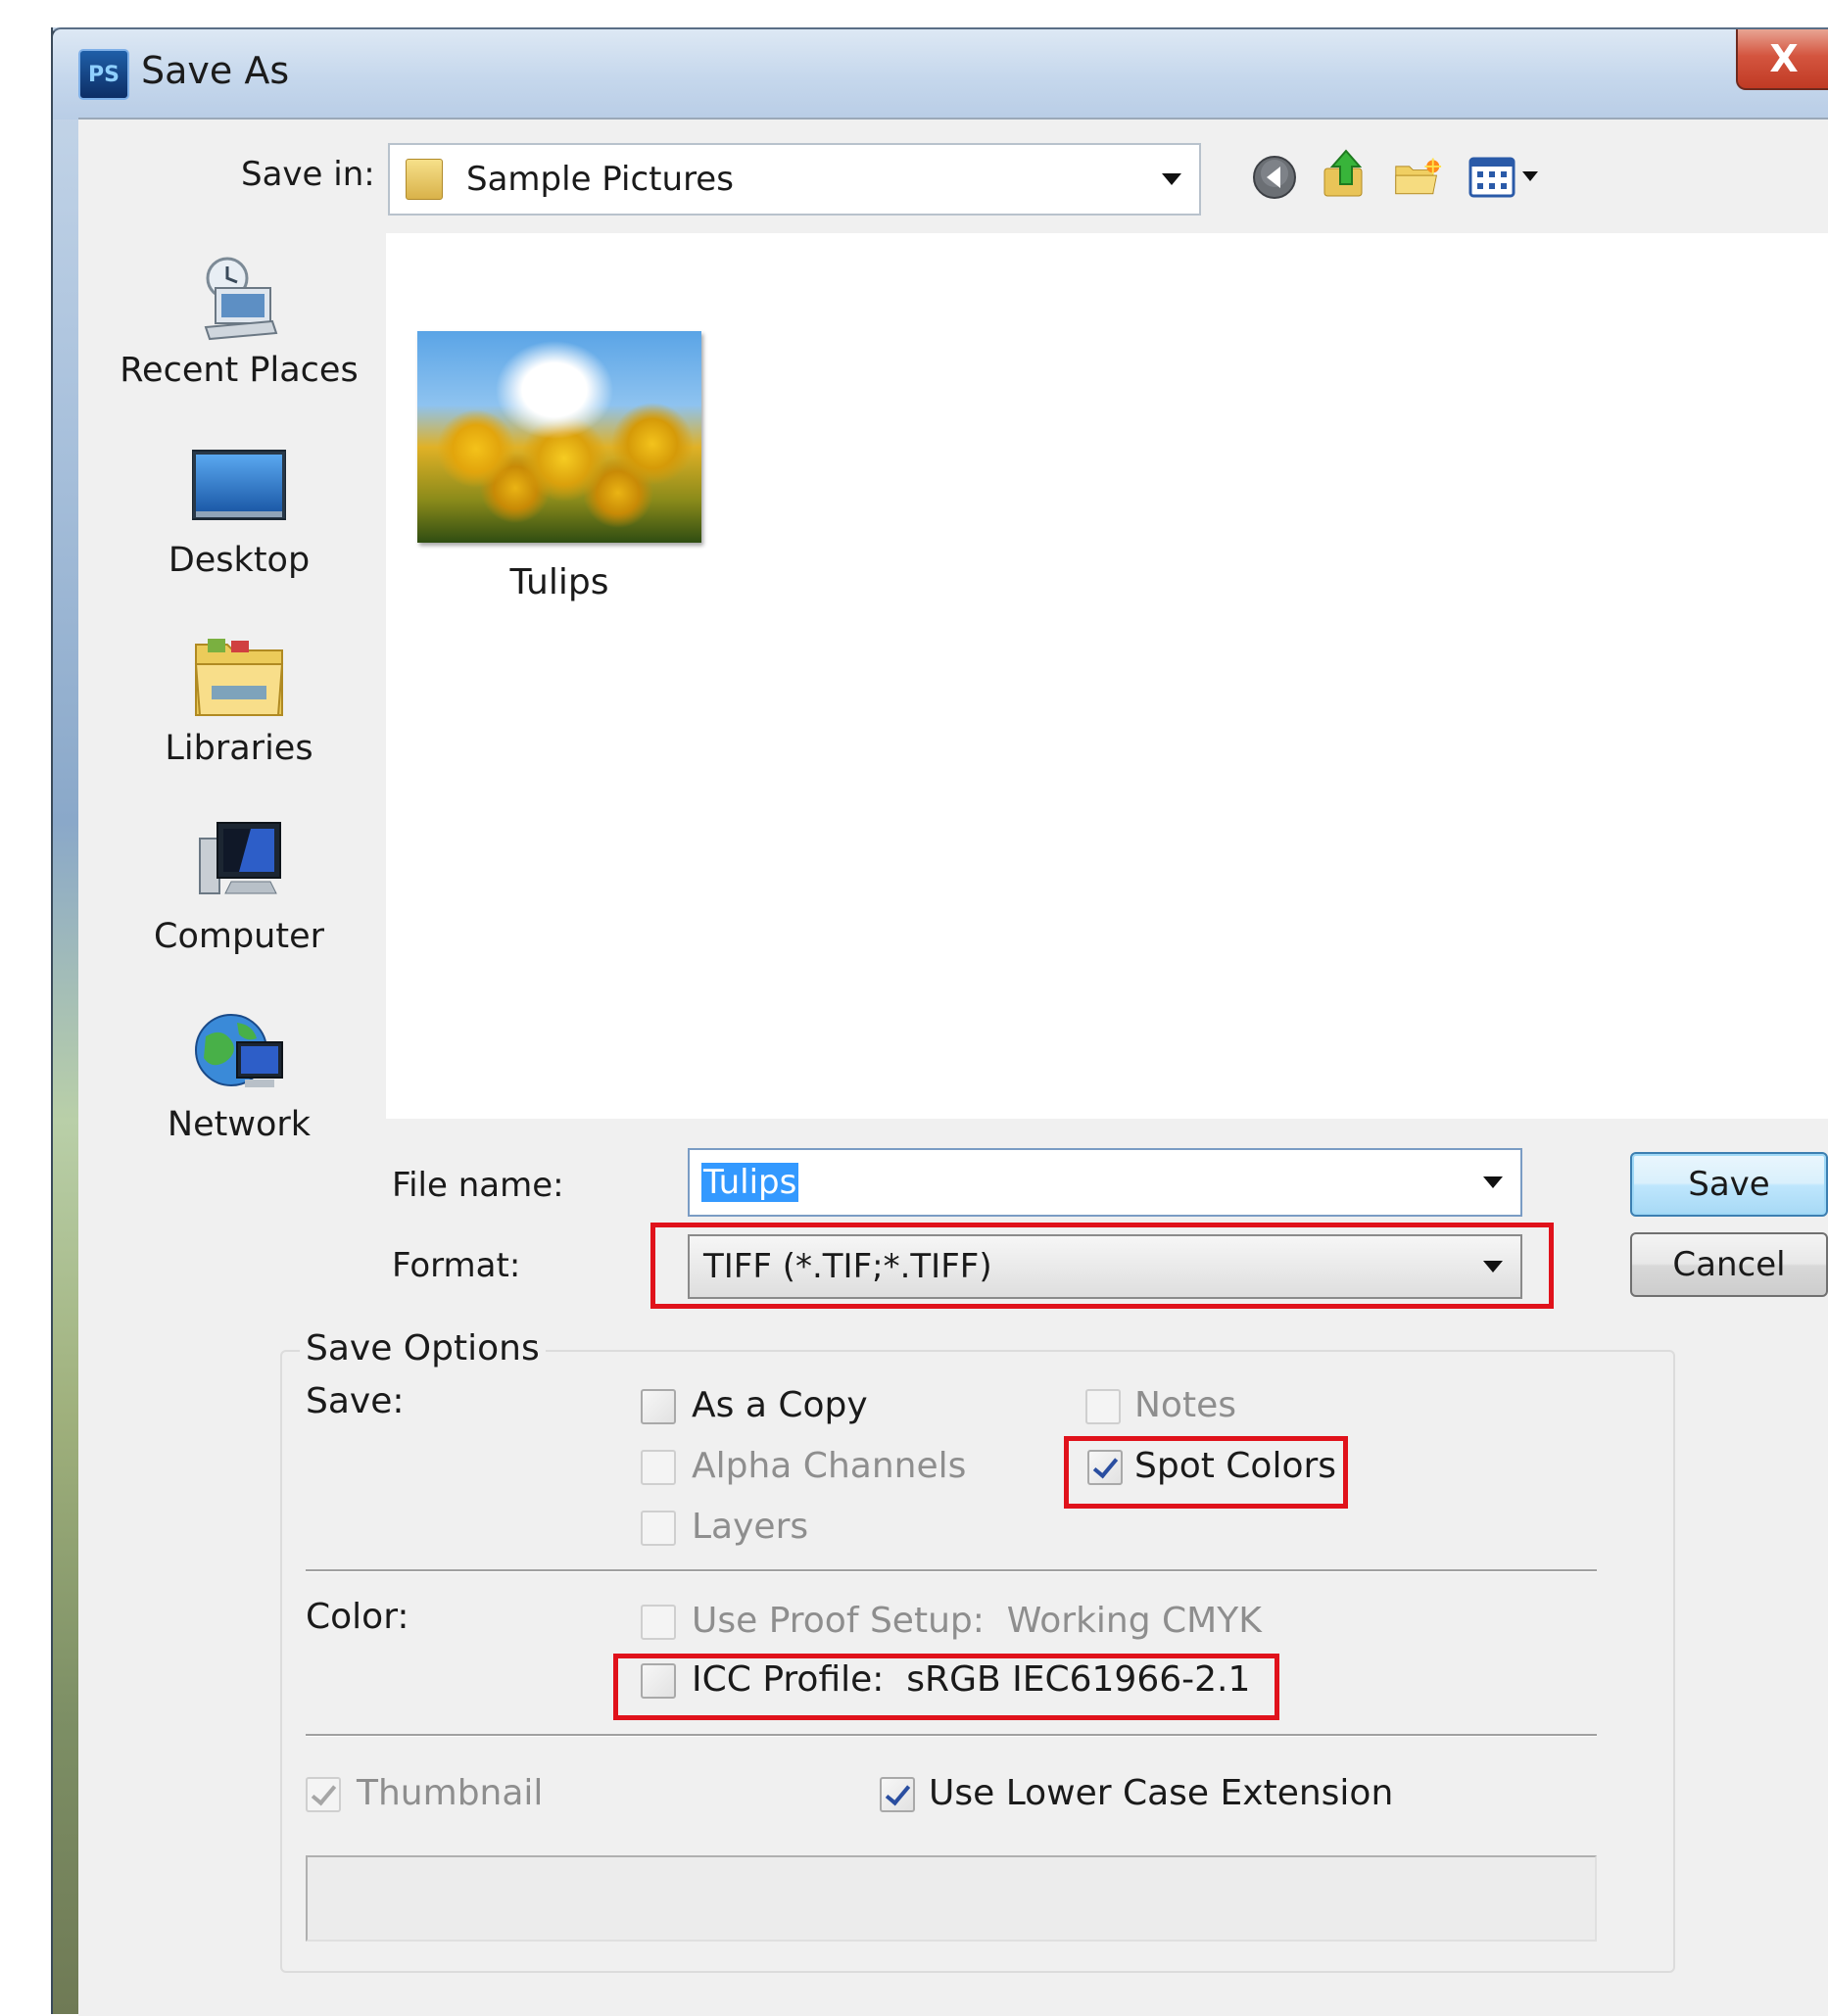 Image resolution: width=1828 pixels, height=2016 pixels. What do you see at coordinates (559, 437) in the screenshot?
I see `tulips-thumbnail` at bounding box center [559, 437].